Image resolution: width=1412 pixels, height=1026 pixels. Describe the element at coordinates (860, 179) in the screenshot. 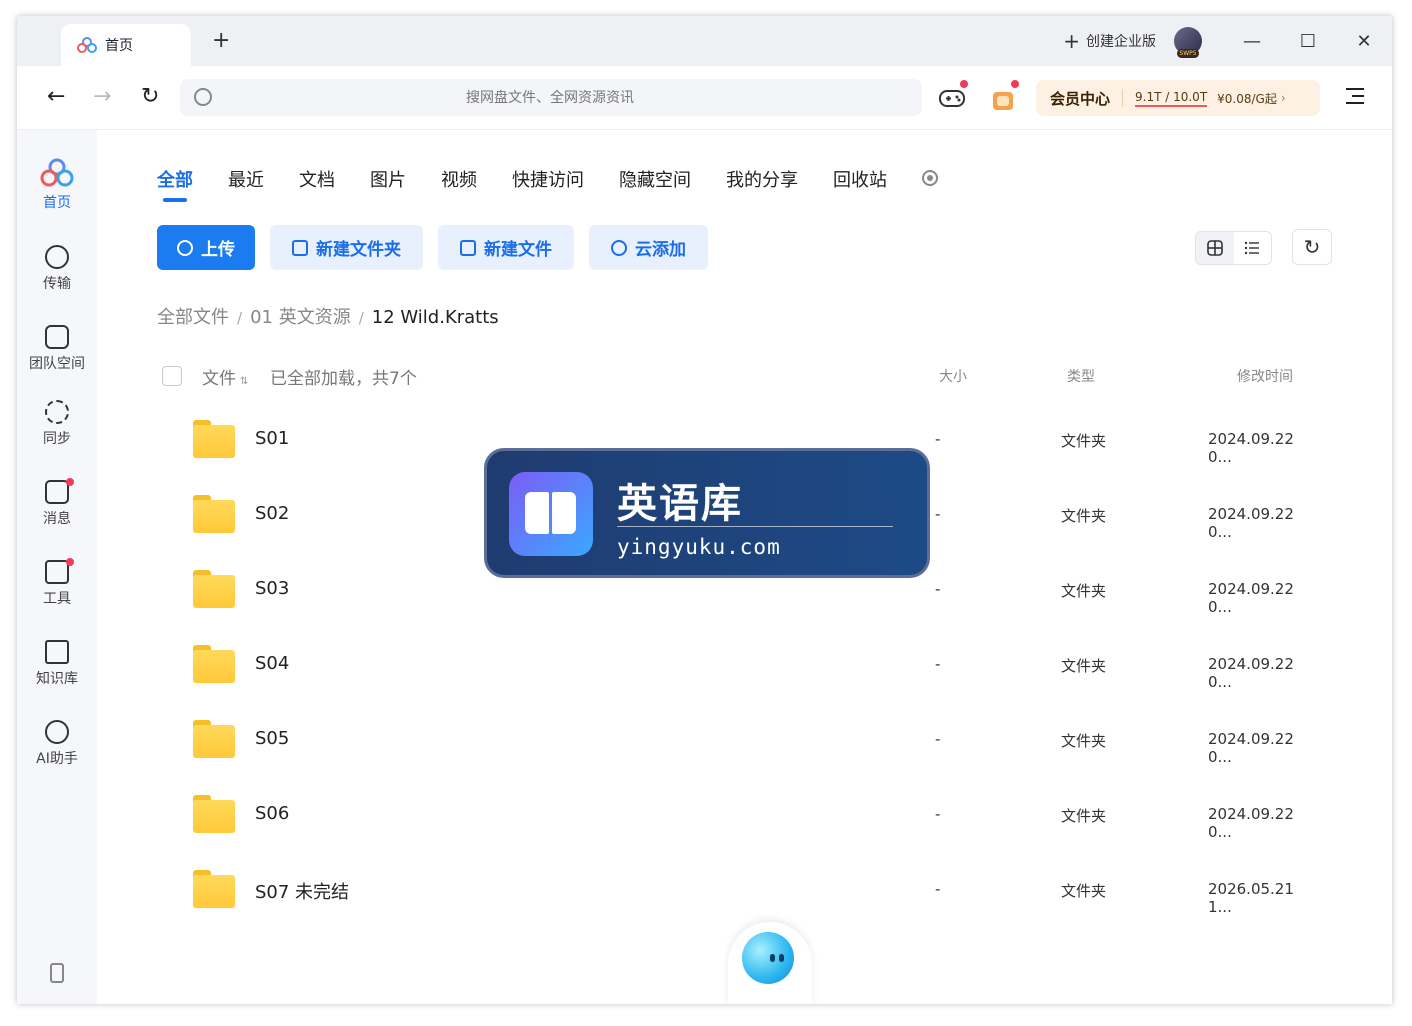

I see `tab-recycle-bin: 回收站` at that location.